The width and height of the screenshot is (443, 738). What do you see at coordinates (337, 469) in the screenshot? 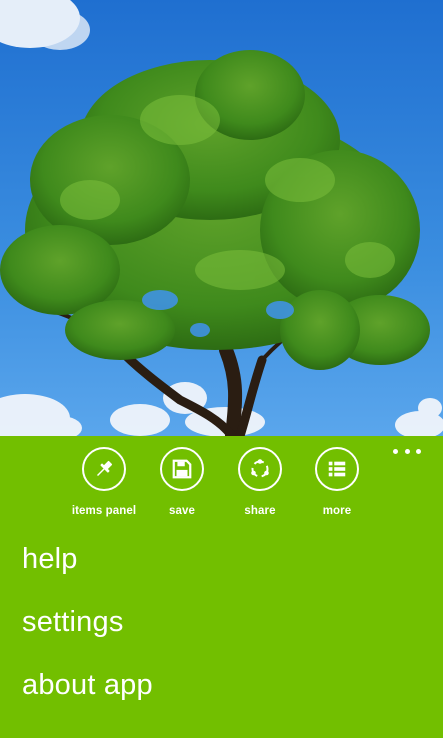
I see `list-icon` at bounding box center [337, 469].